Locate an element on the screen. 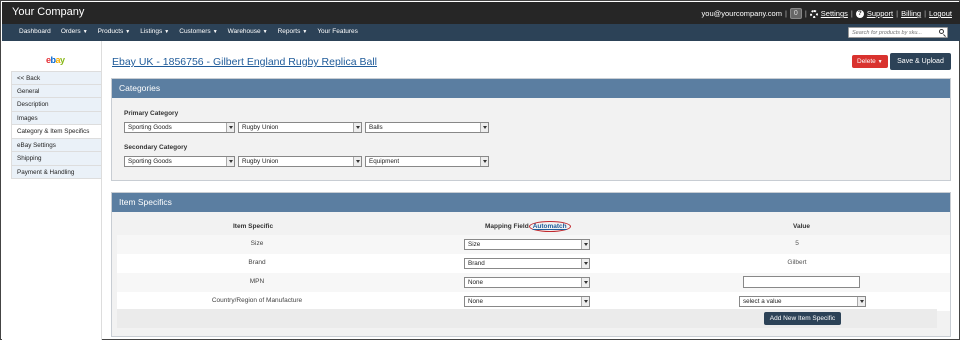 Image resolution: width=960 pixels, height=340 pixels. spec-value: Gilbert is located at coordinates (797, 262).